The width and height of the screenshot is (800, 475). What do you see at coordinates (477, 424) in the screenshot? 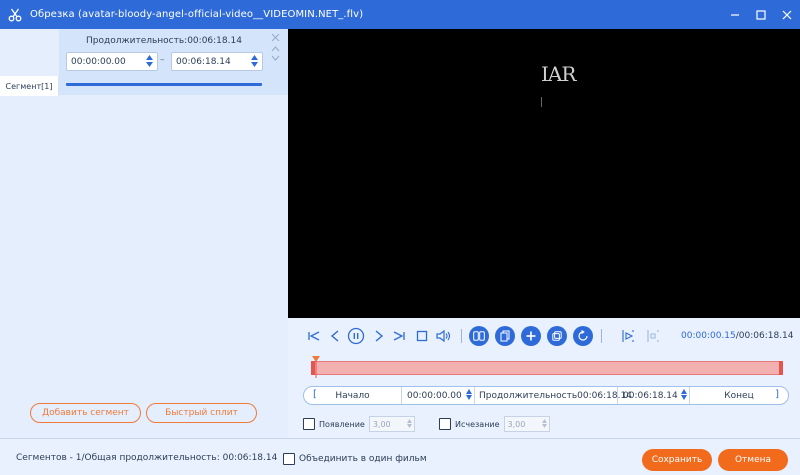
I see `fade-out-label: Исчезание` at bounding box center [477, 424].